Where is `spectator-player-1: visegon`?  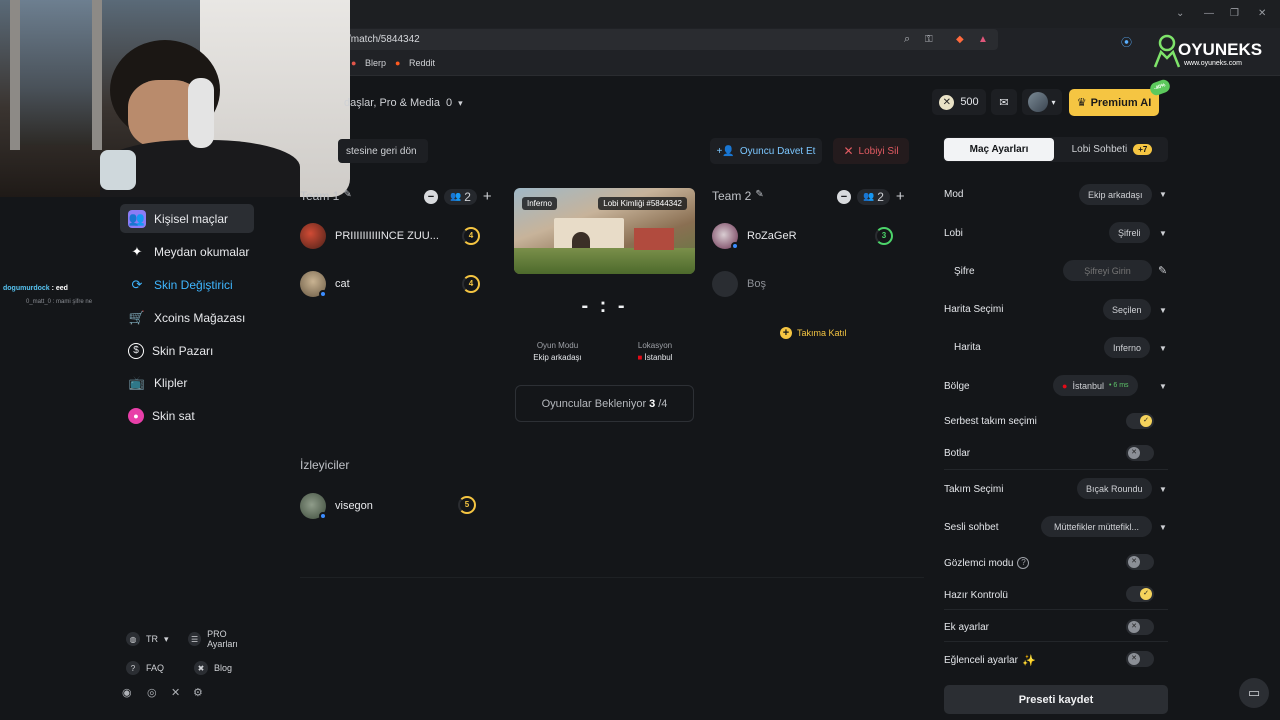 spectator-player-1: visegon is located at coordinates (336, 506).